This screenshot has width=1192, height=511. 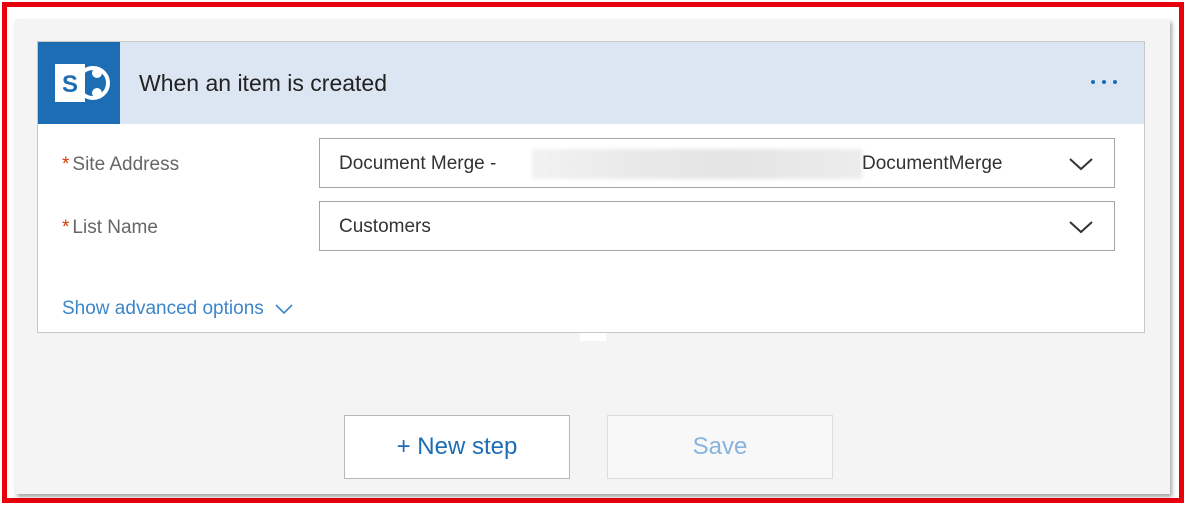 What do you see at coordinates (720, 447) in the screenshot?
I see `save-button: Save` at bounding box center [720, 447].